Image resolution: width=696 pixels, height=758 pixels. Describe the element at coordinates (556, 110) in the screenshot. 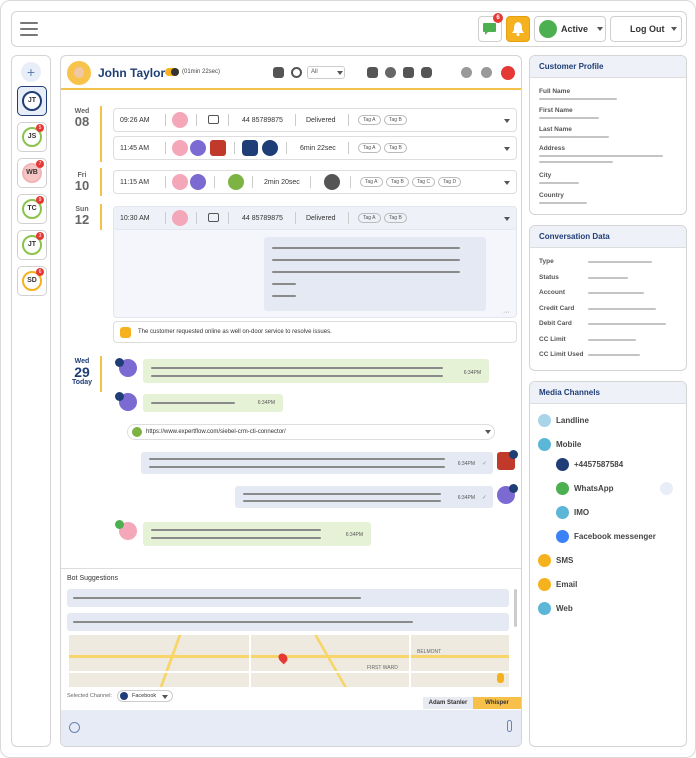

I see `profile-field-label: First Name` at that location.